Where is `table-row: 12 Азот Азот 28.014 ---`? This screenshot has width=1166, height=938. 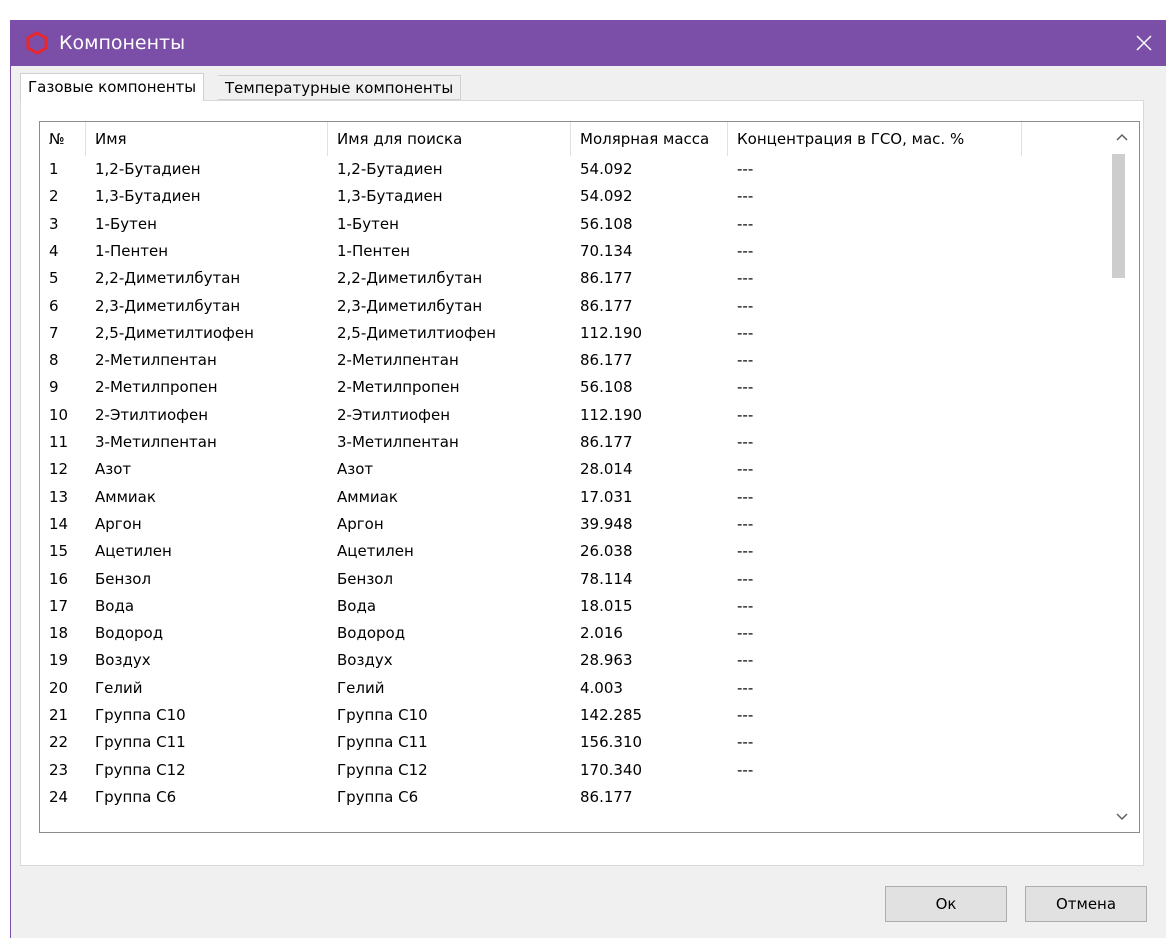
table-row: 12 Азот Азот 28.014 --- is located at coordinates (570, 469).